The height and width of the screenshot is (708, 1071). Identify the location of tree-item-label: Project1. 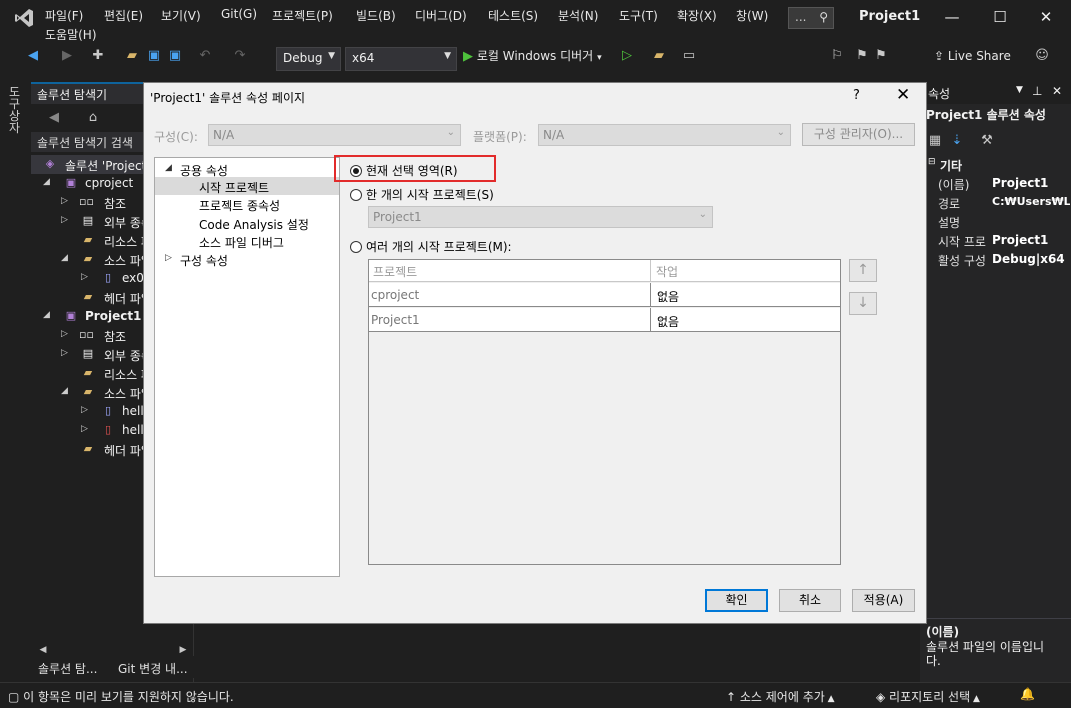
(113, 316).